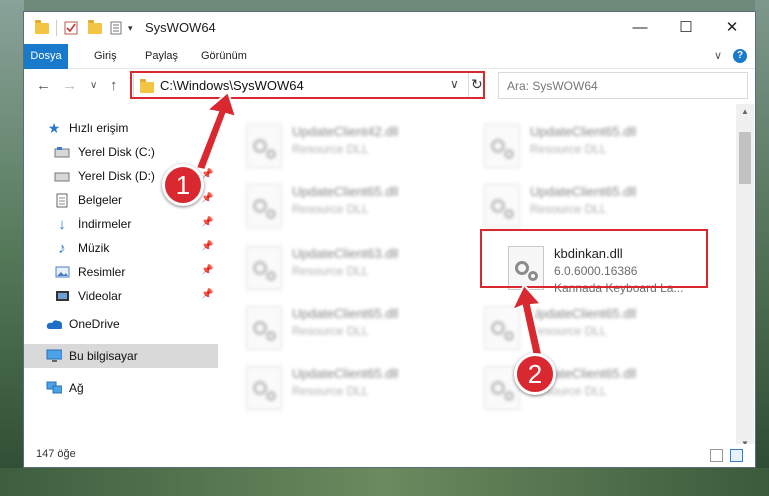 The width and height of the screenshot is (769, 496). I want to click on arrow-to-file, so click(526, 320).